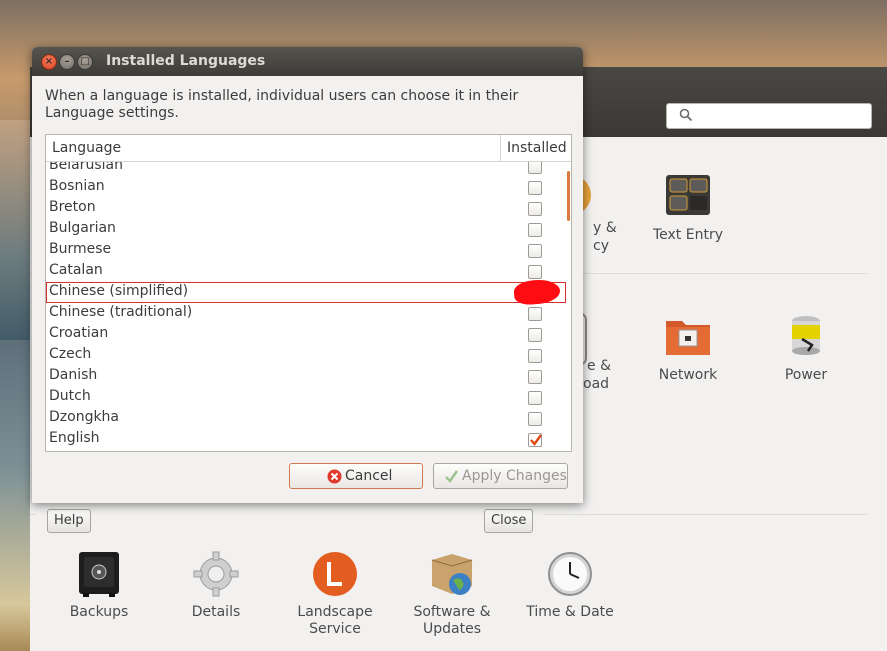 This screenshot has width=887, height=651. I want to click on dialog-title: Installed Languages, so click(186, 61).